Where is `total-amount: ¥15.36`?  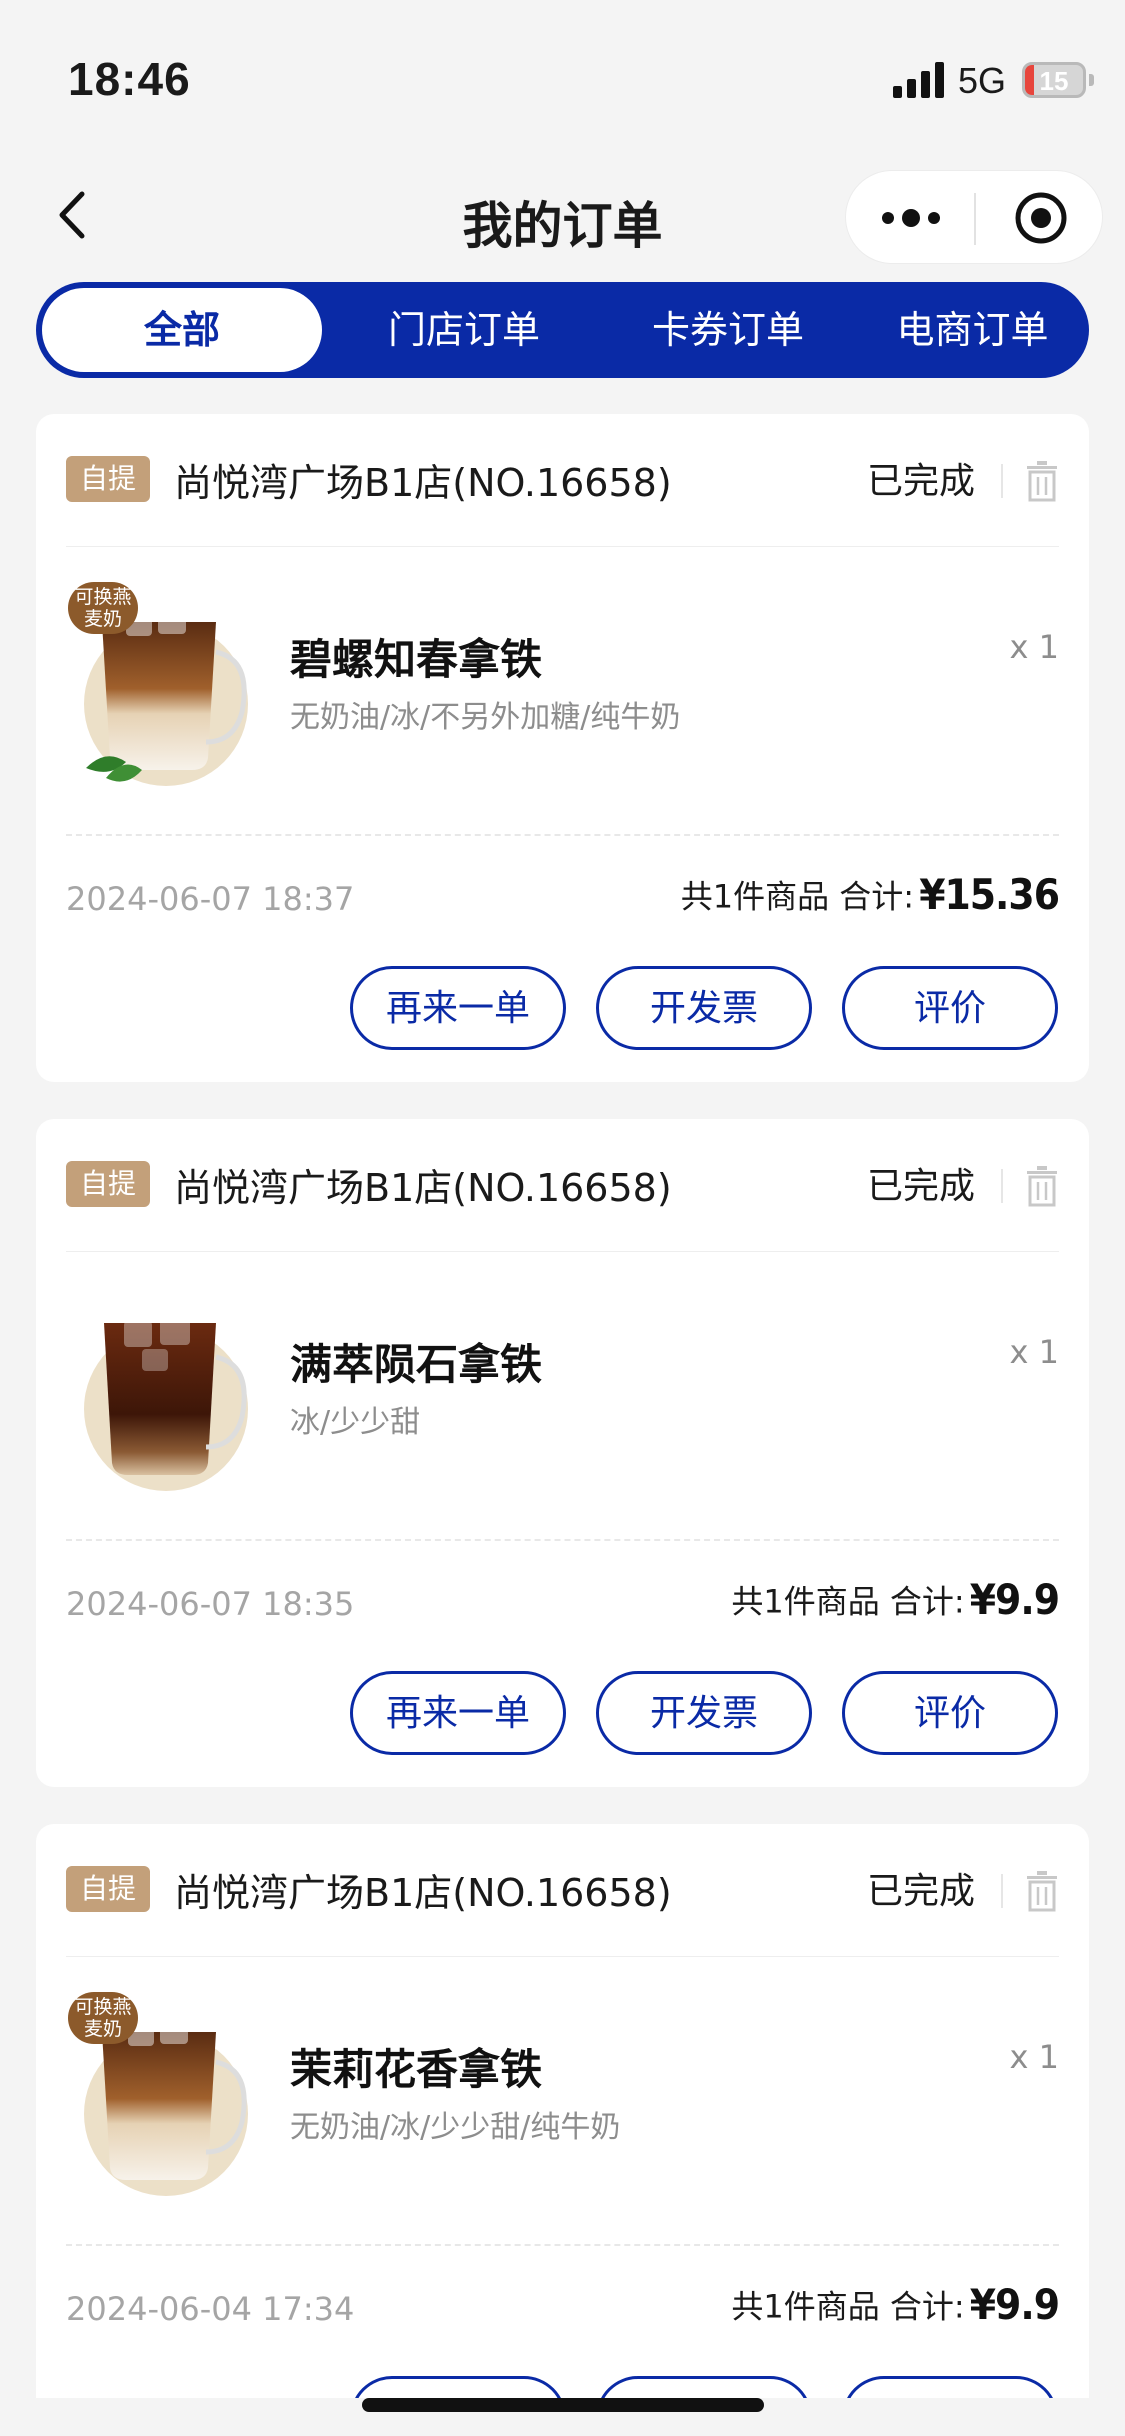 total-amount: ¥15.36 is located at coordinates (989, 894).